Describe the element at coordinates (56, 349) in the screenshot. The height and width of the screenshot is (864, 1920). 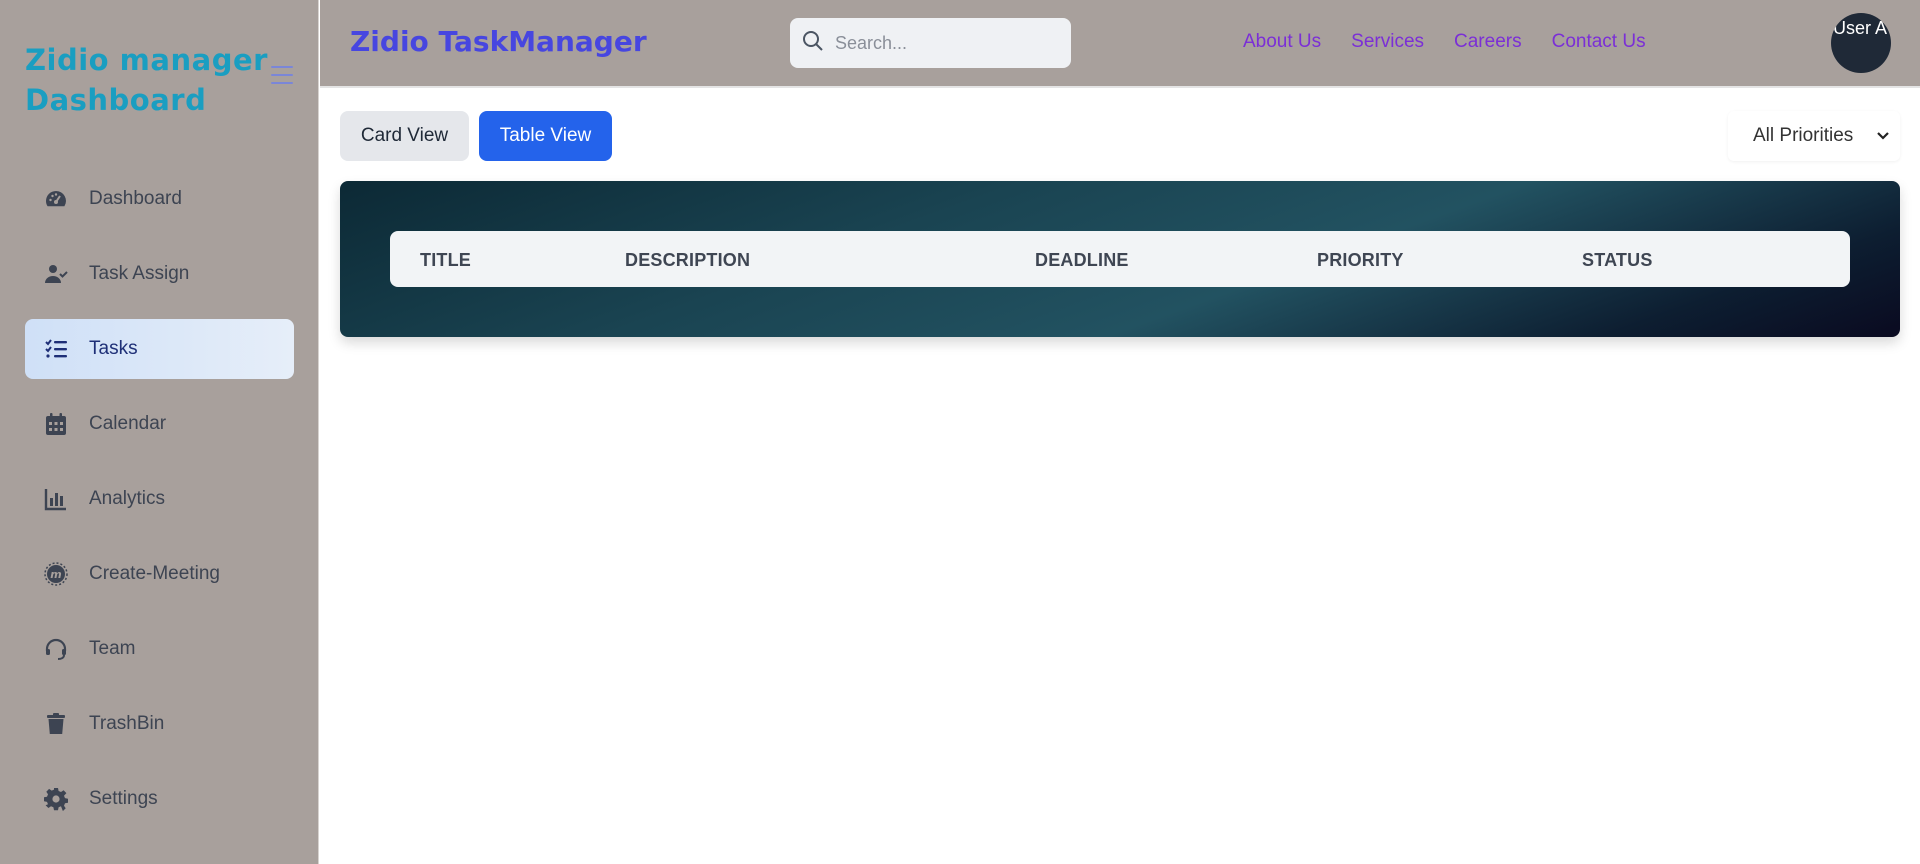
I see `list-check-icon` at that location.